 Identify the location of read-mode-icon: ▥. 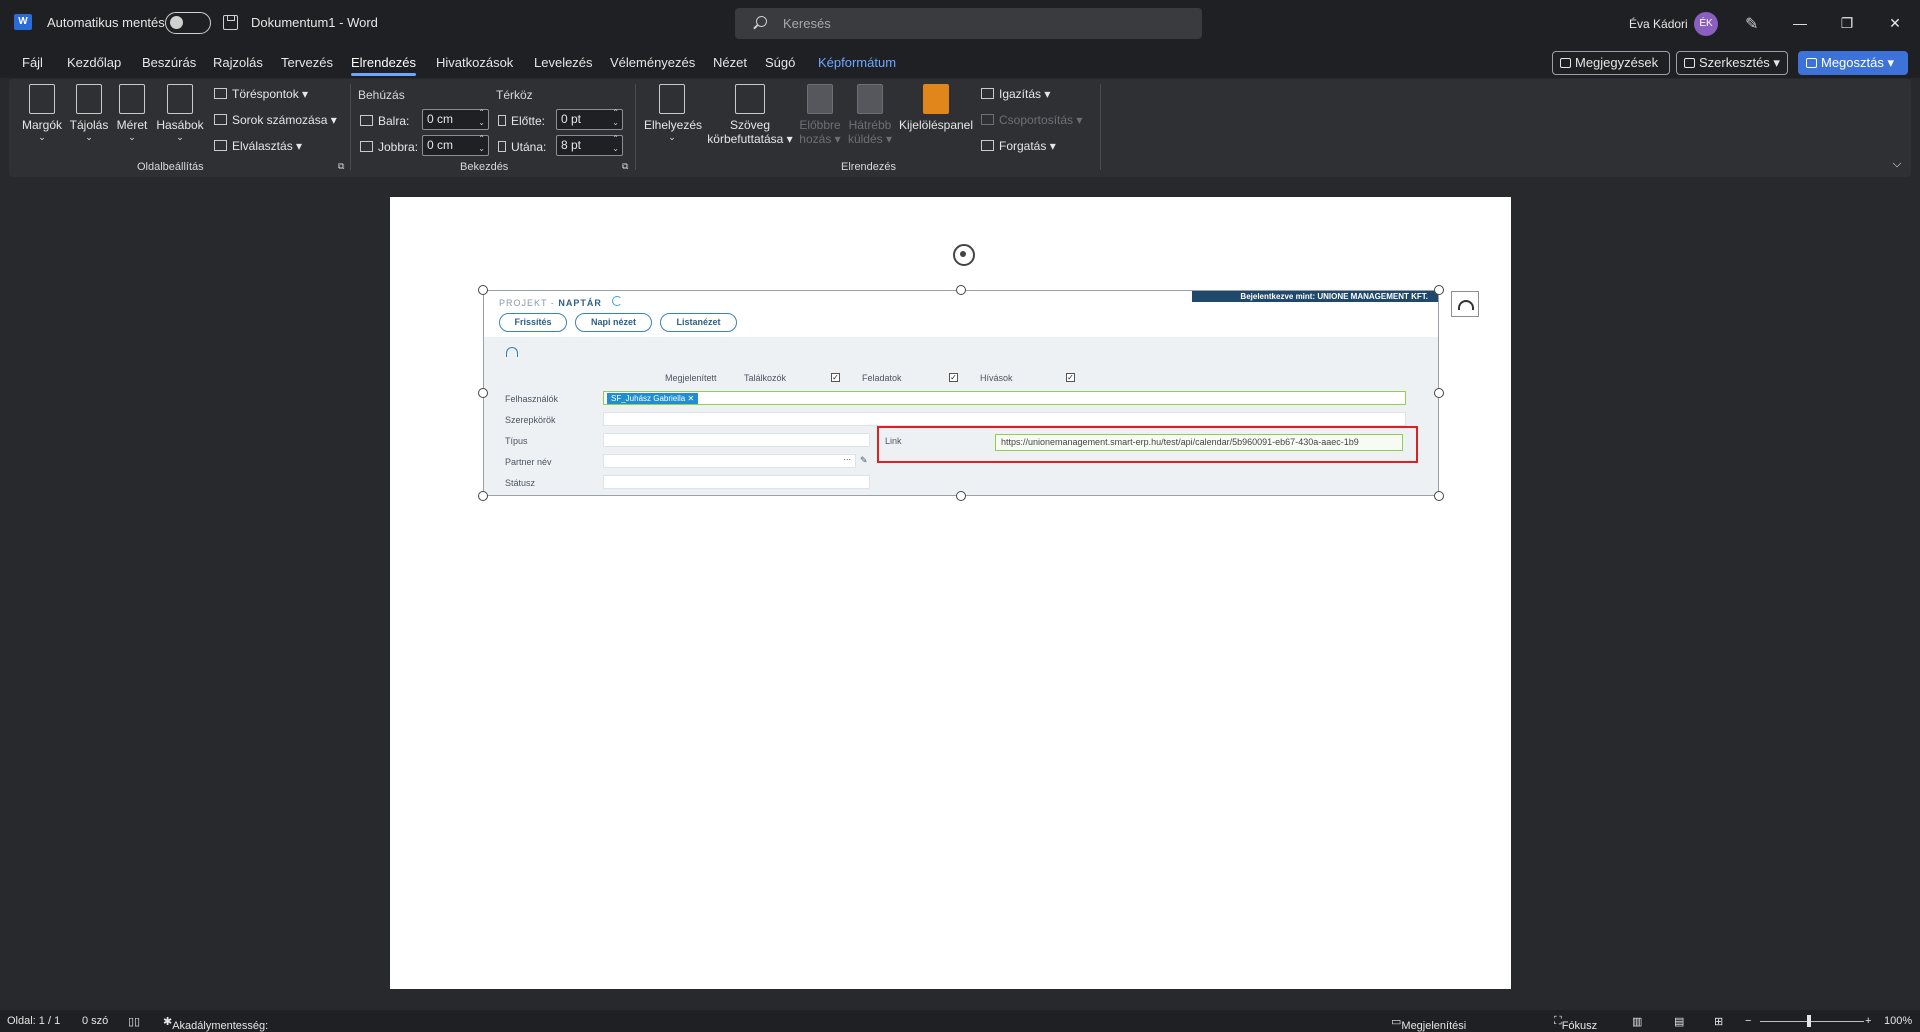
(1637, 1021).